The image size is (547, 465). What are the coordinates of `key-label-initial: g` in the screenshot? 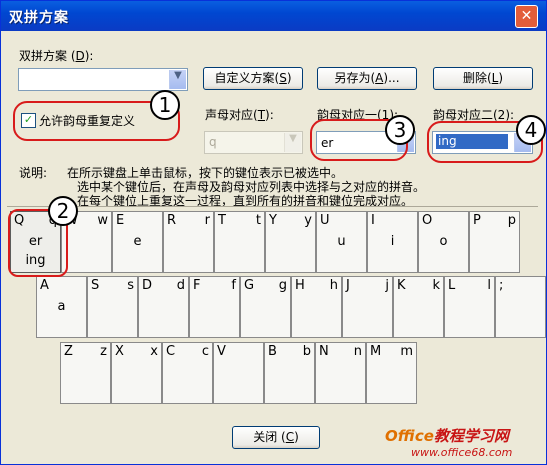 It's located at (282, 285).